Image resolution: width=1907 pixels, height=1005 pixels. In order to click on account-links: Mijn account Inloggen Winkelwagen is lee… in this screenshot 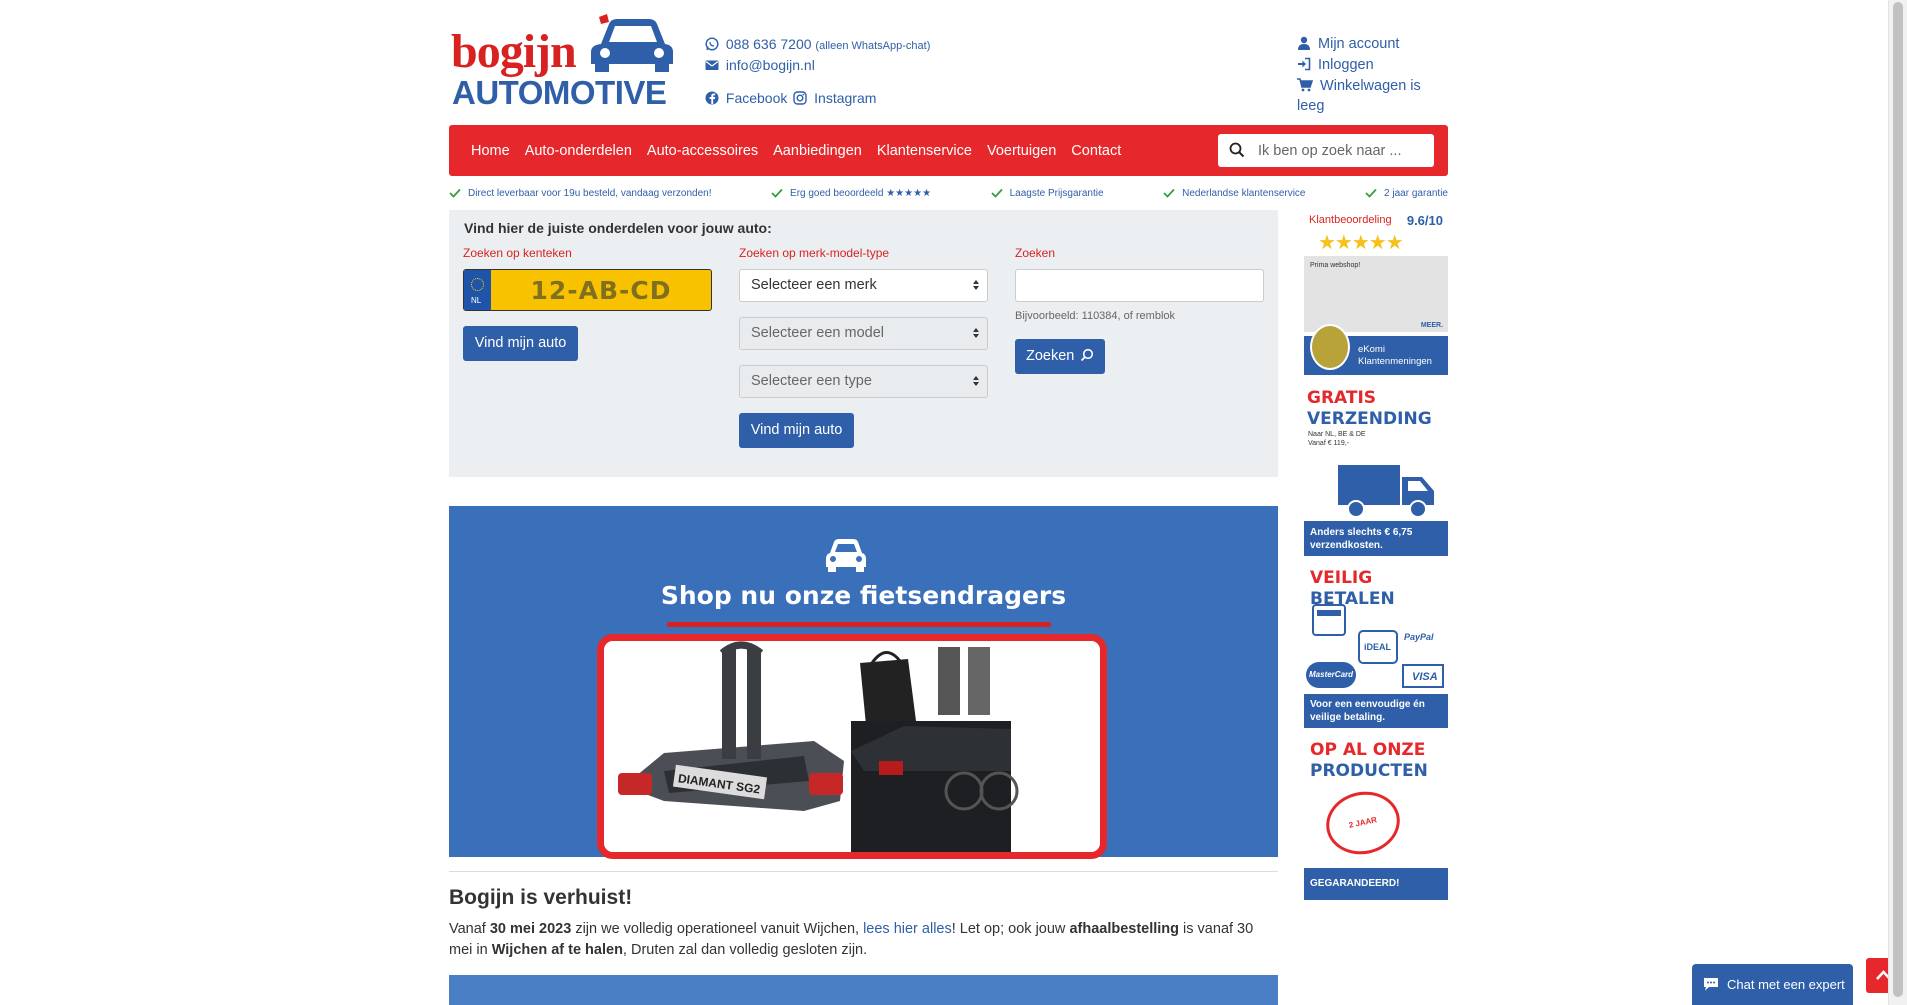, I will do `click(1372, 74)`.